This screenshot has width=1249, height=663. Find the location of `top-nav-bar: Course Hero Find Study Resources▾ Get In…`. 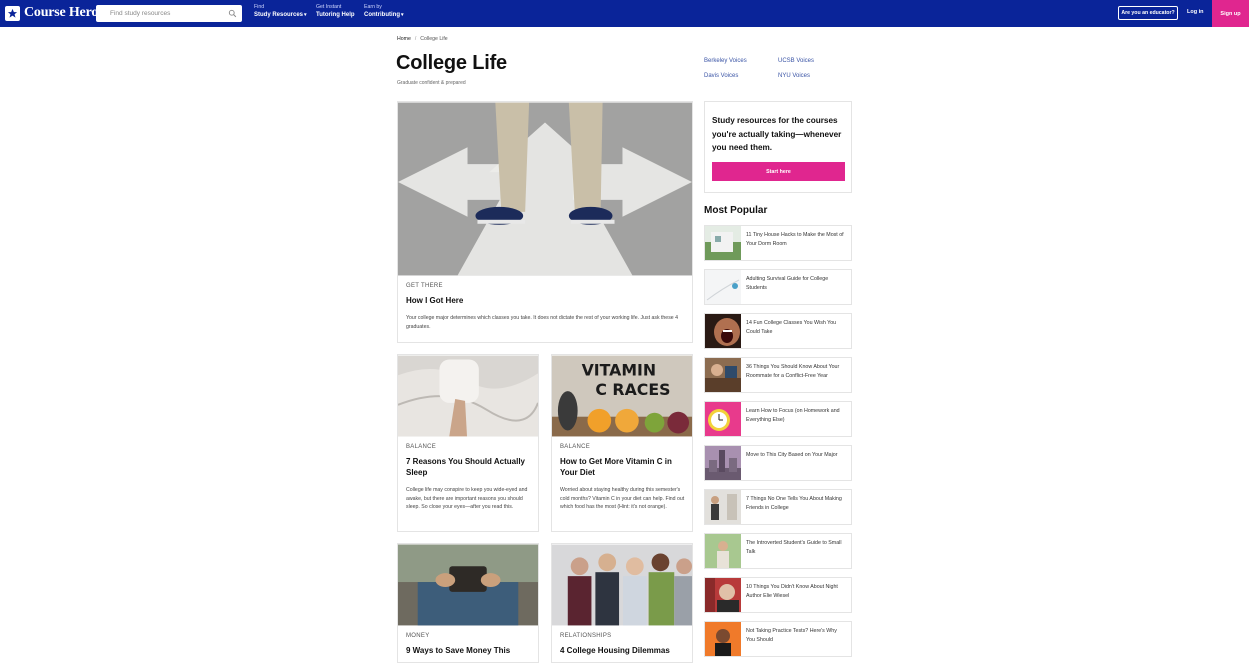

top-nav-bar: Course Hero Find Study Resources▾ Get In… is located at coordinates (624, 13).